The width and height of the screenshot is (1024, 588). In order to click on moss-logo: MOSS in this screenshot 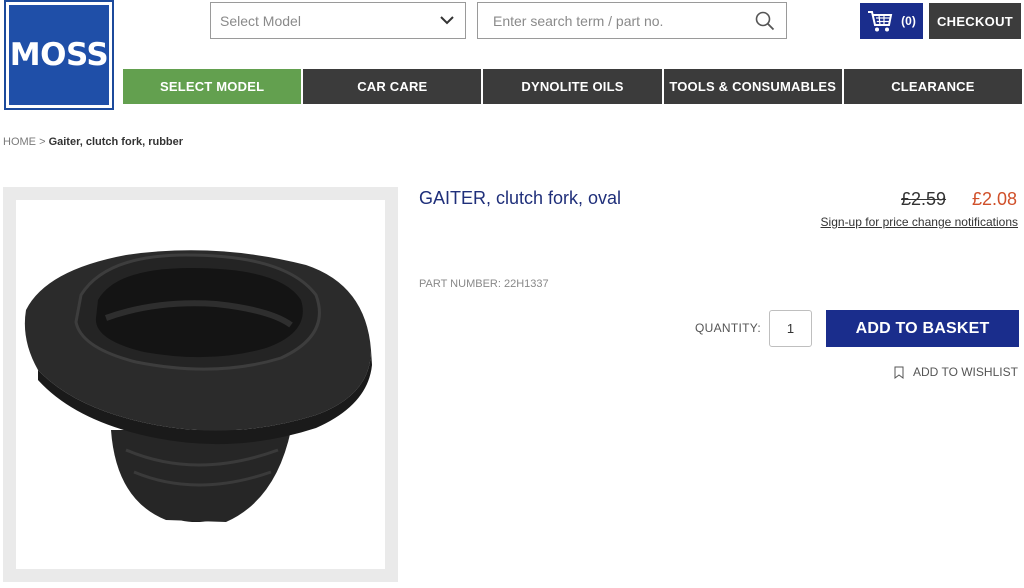, I will do `click(59, 55)`.